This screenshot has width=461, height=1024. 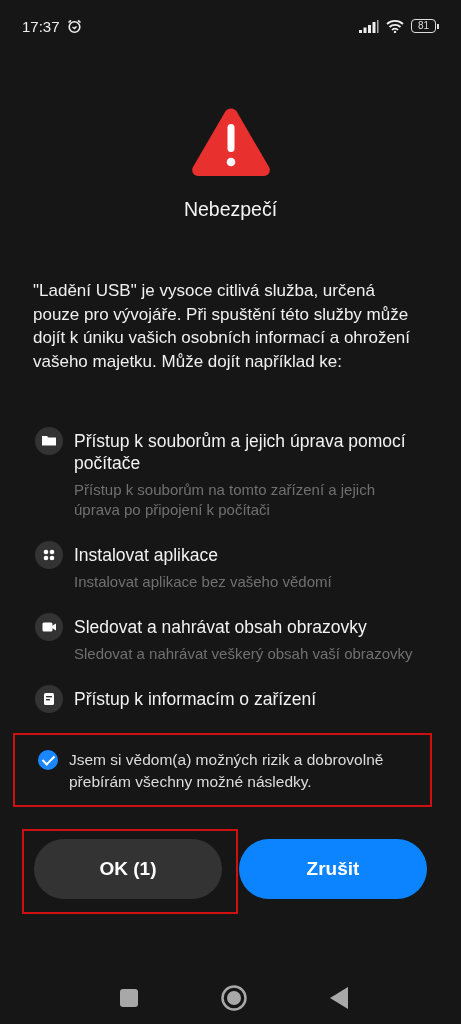 What do you see at coordinates (230, 141) in the screenshot?
I see `warning-icon` at bounding box center [230, 141].